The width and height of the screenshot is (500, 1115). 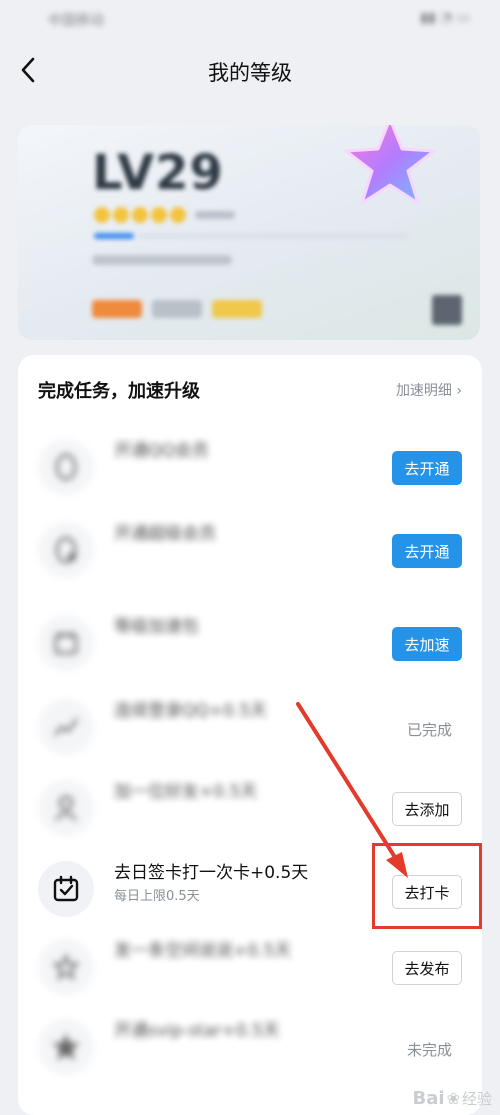 I want to click on speedup-detail-link: 加速明细 ›, so click(x=429, y=390).